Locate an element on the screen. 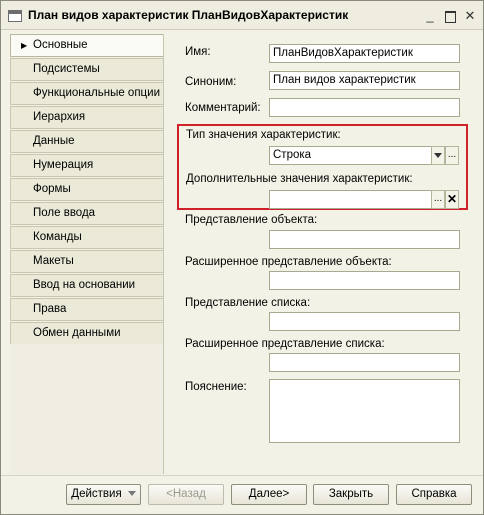 This screenshot has width=484, height=515. synonym-label: Синоним: is located at coordinates (211, 82).